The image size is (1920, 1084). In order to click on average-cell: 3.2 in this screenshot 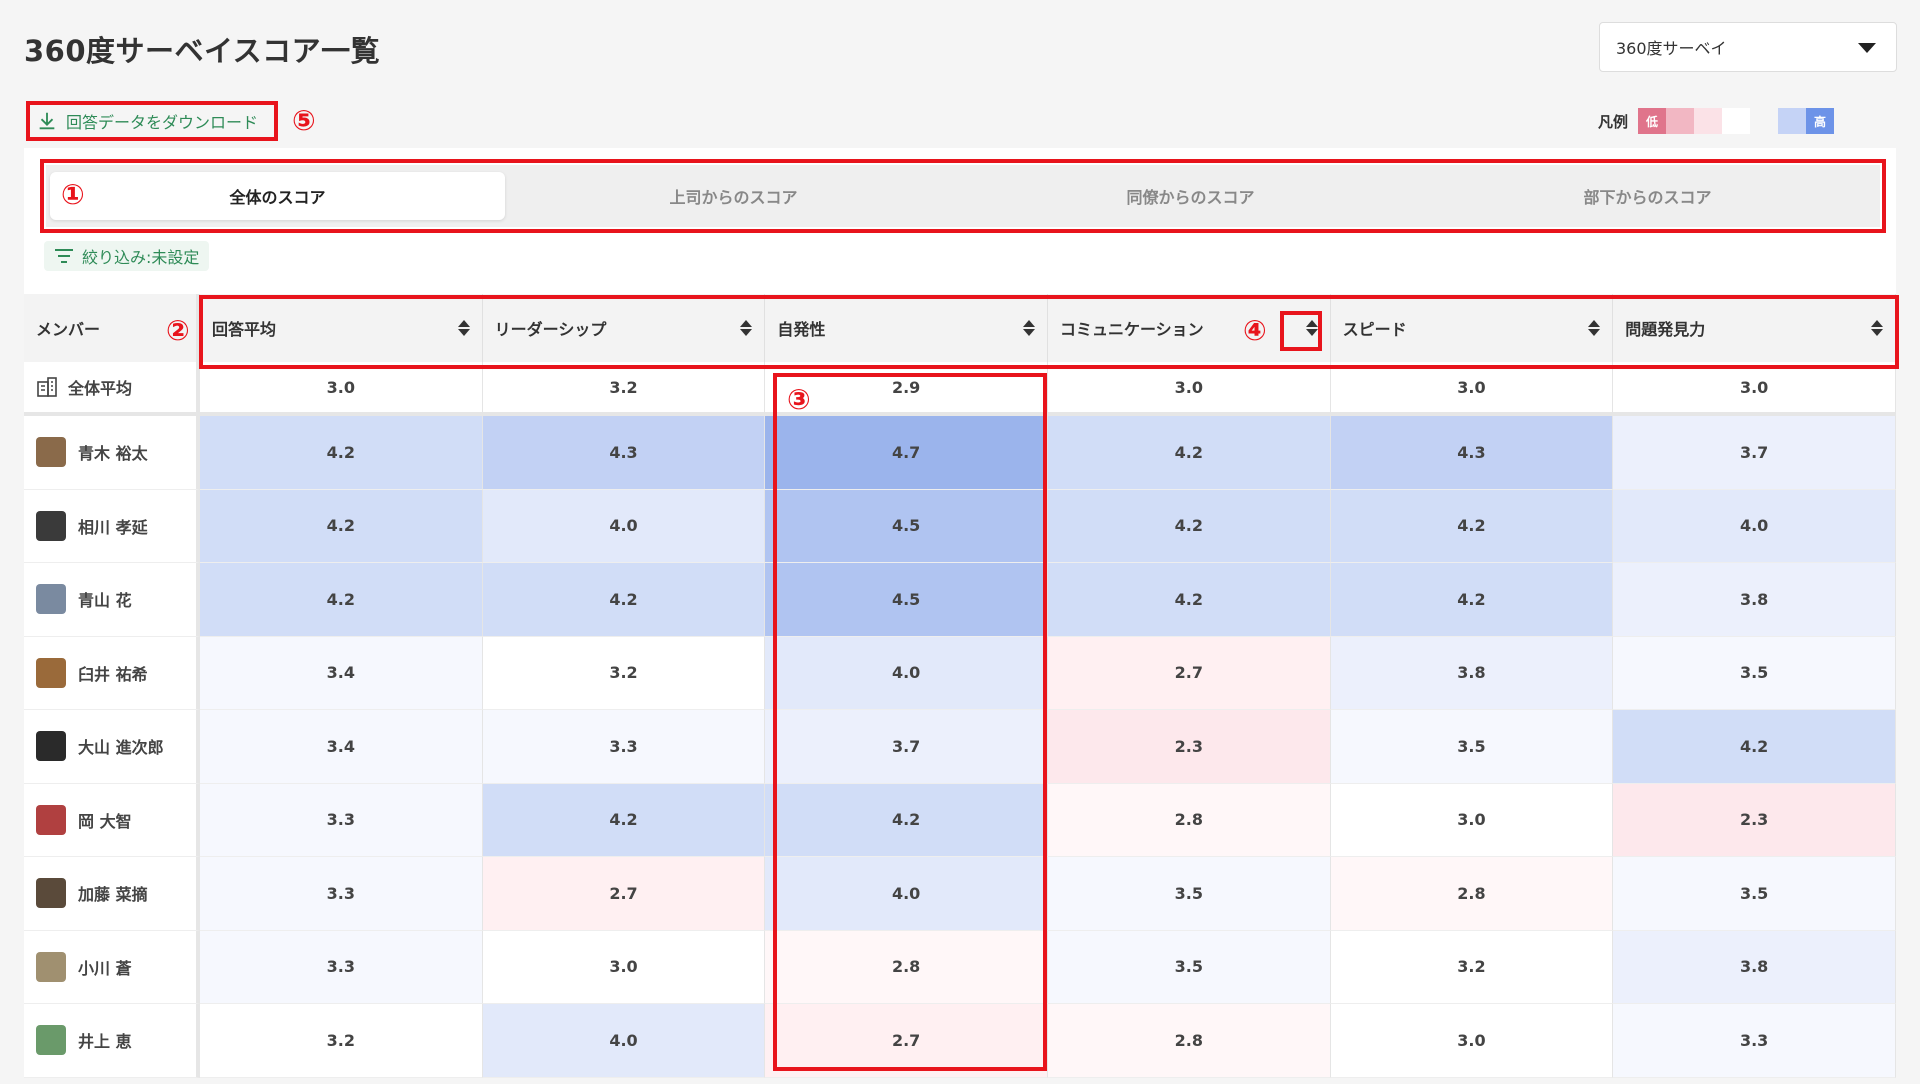, I will do `click(624, 389)`.